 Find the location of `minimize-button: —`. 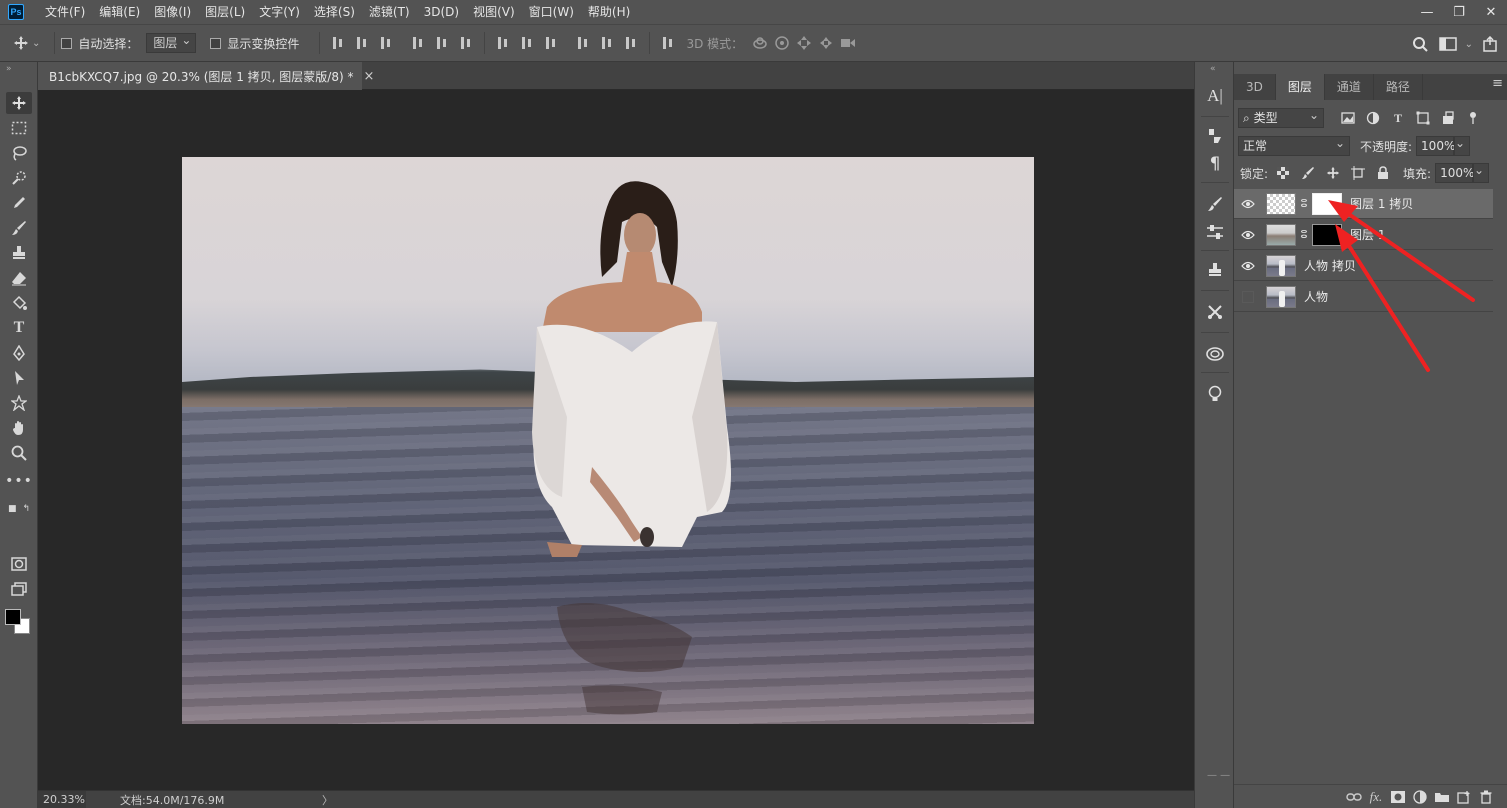

minimize-button: — is located at coordinates (1427, 12).